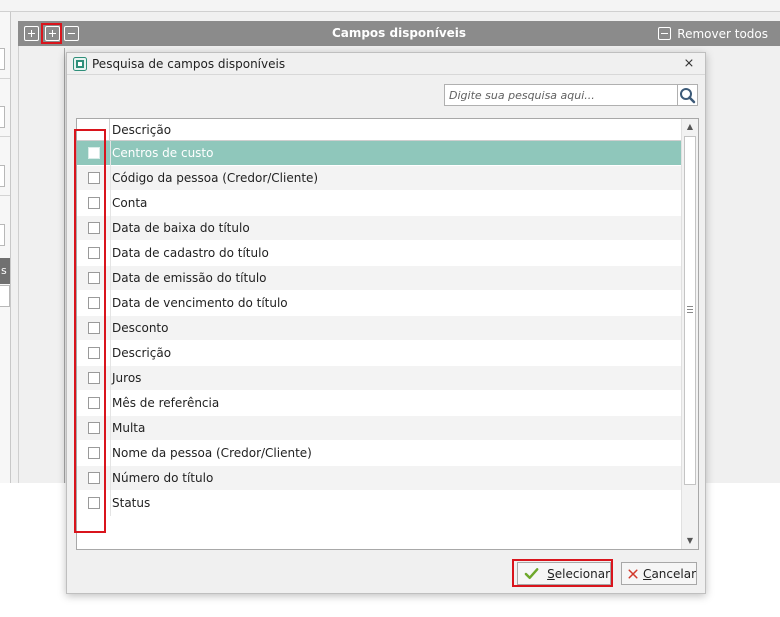  I want to click on row-label: Conta, so click(130, 203).